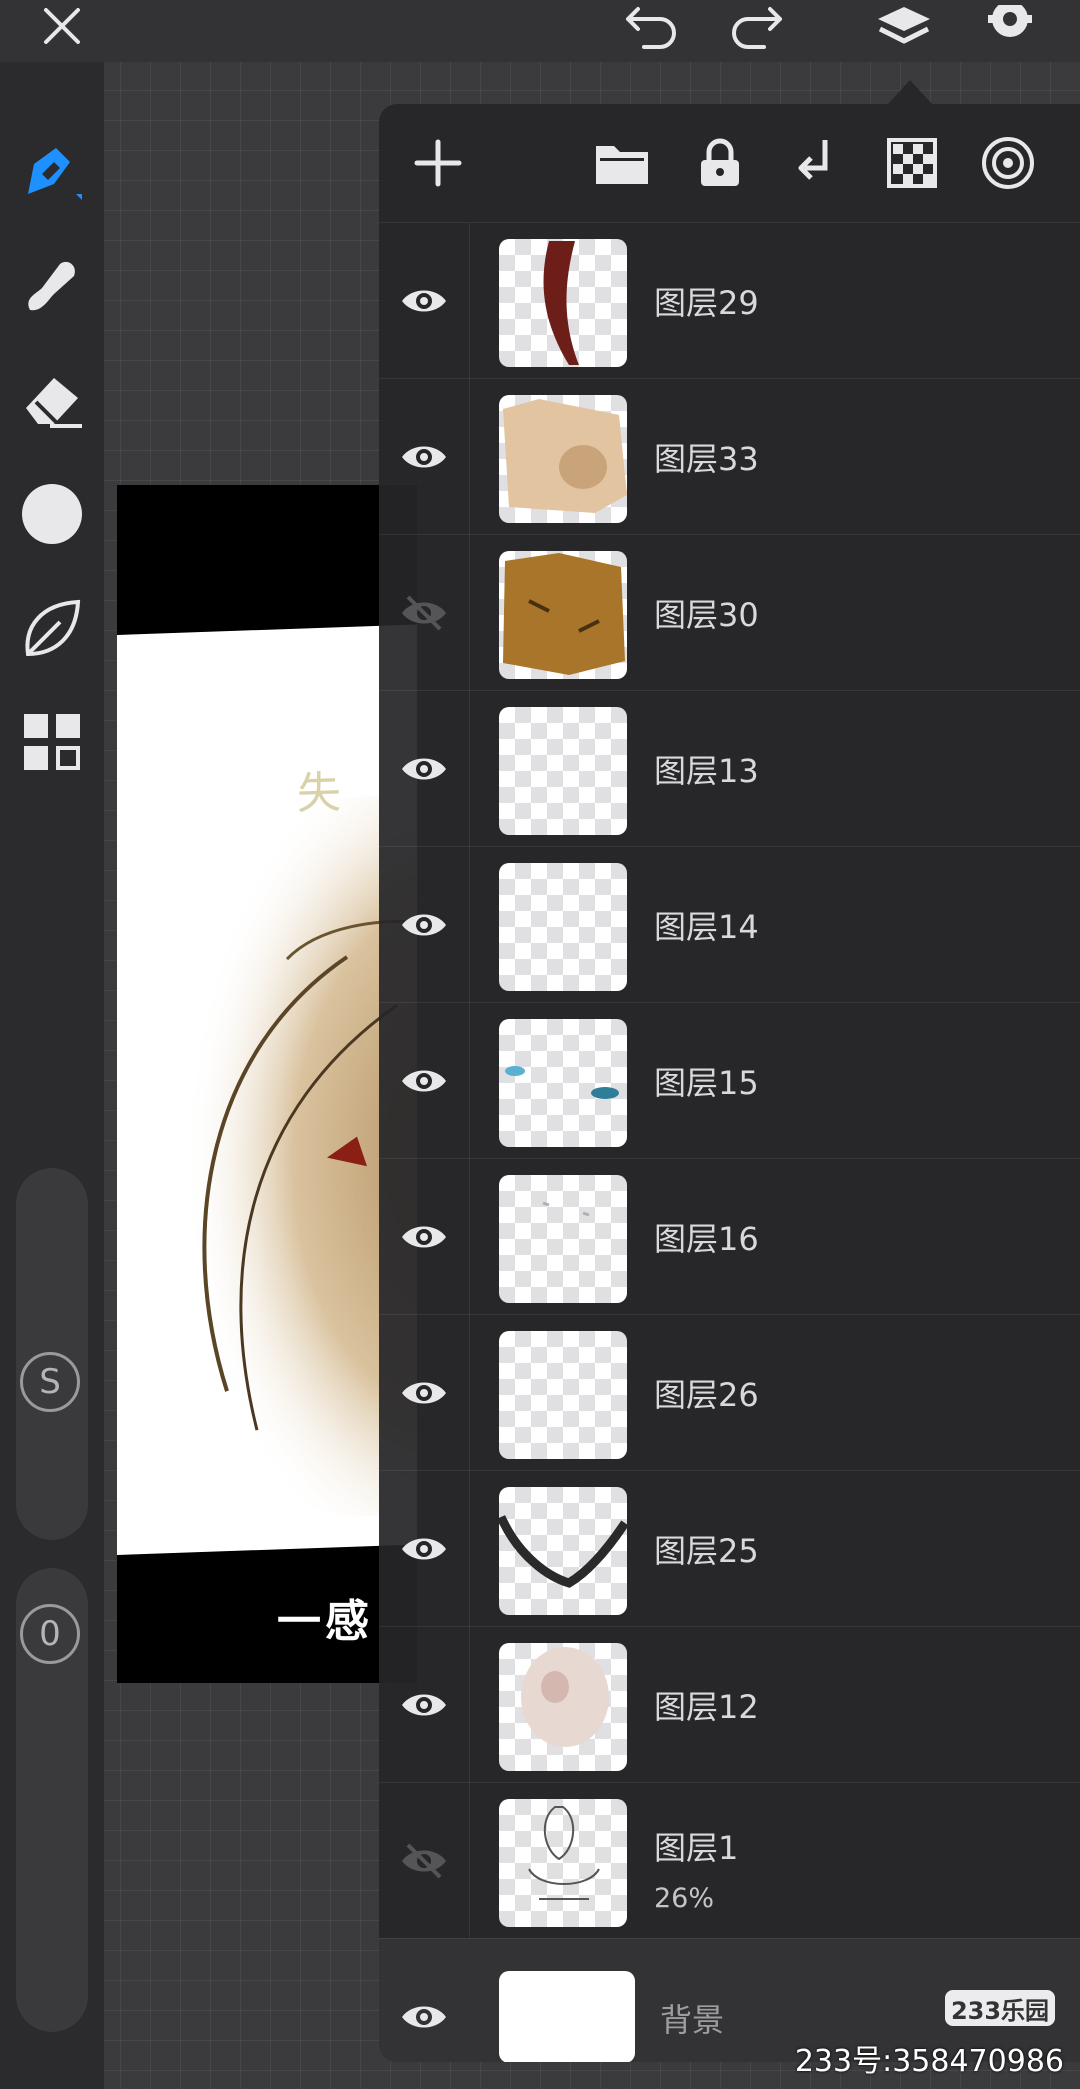 The height and width of the screenshot is (2089, 1080). What do you see at coordinates (706, 927) in the screenshot?
I see `layer-name: 图层14` at bounding box center [706, 927].